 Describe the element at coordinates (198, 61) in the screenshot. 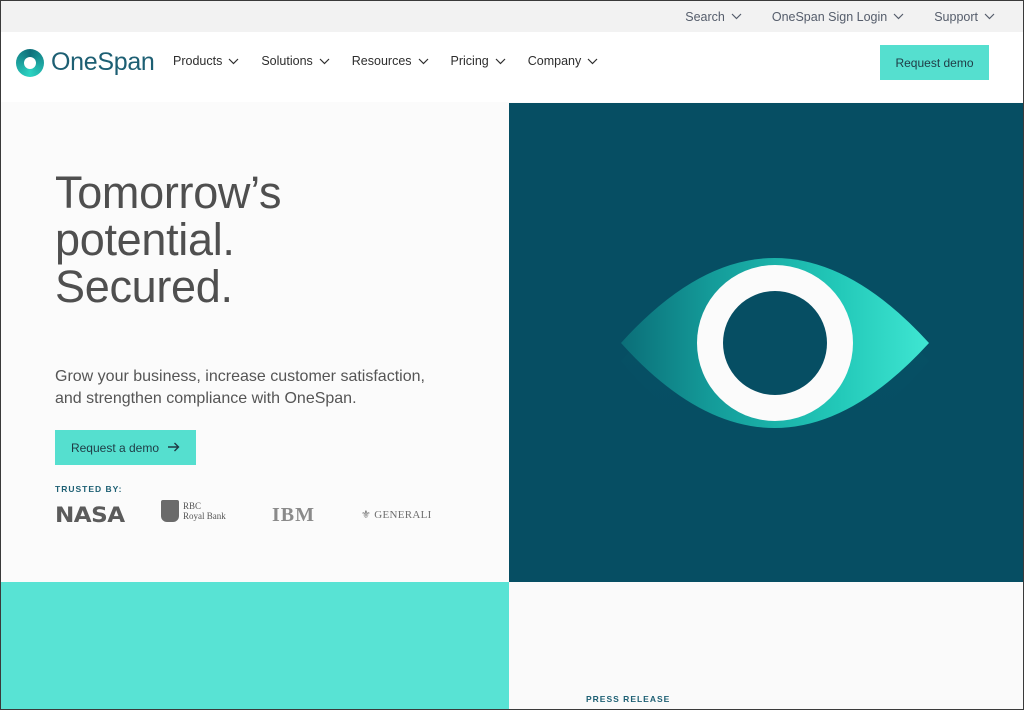

I see `nav-item-label: Products` at that location.